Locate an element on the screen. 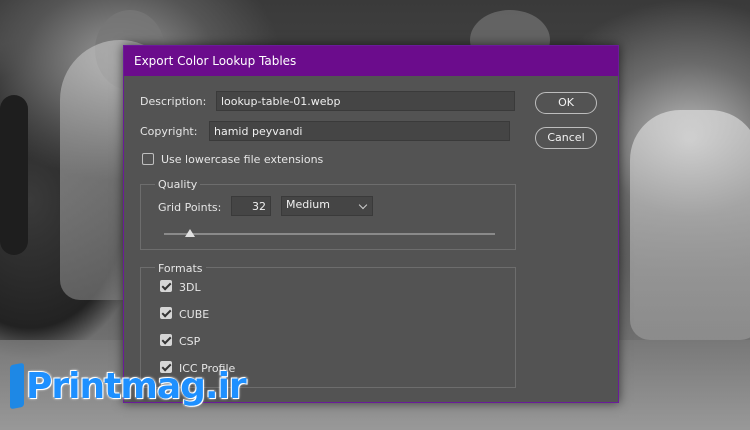 Image resolution: width=750 pixels, height=430 pixels. printmag-watermark-logo: Printmag.ir is located at coordinates (128, 386).